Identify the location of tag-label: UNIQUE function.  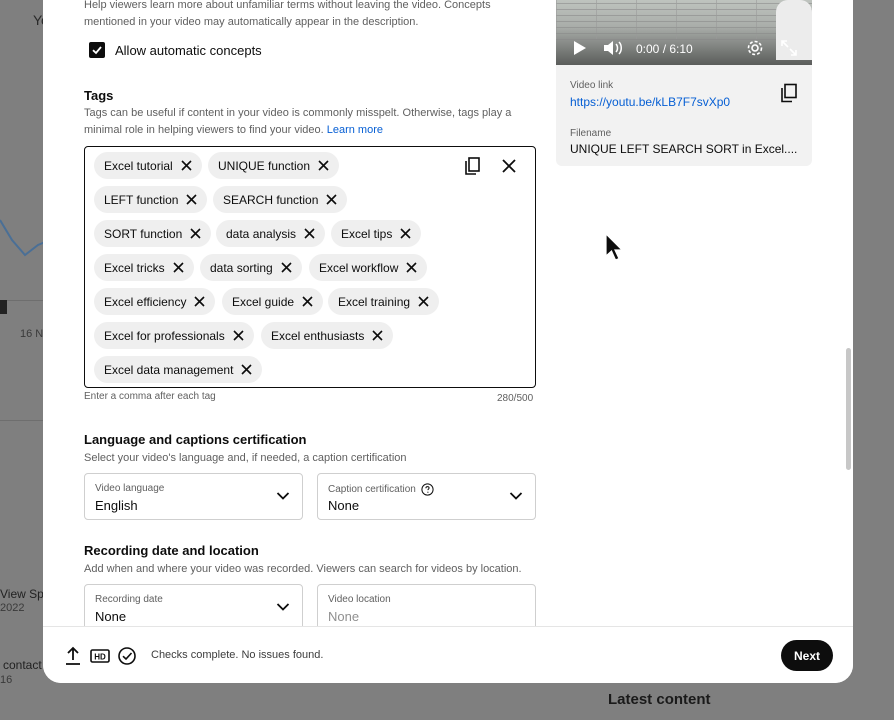
(264, 165).